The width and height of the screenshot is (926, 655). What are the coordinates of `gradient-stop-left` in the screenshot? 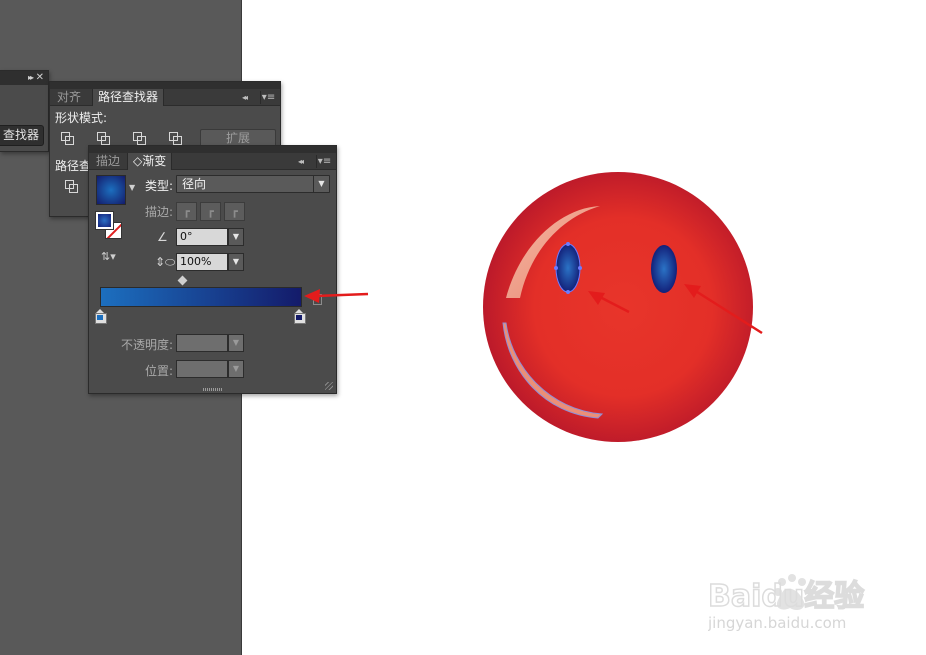 It's located at (101, 316).